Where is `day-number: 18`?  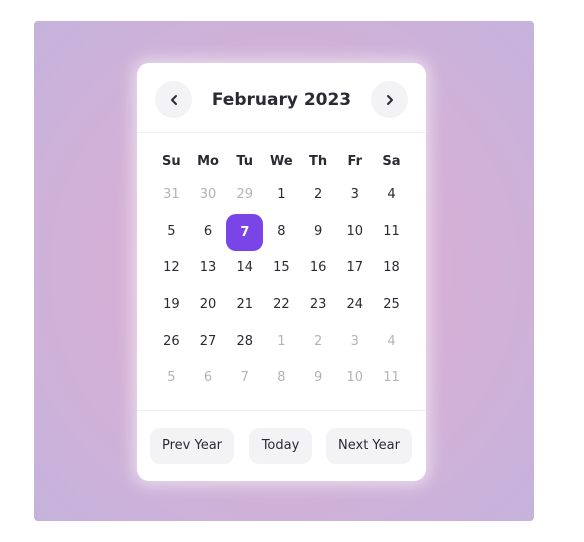
day-number: 18 is located at coordinates (391, 268).